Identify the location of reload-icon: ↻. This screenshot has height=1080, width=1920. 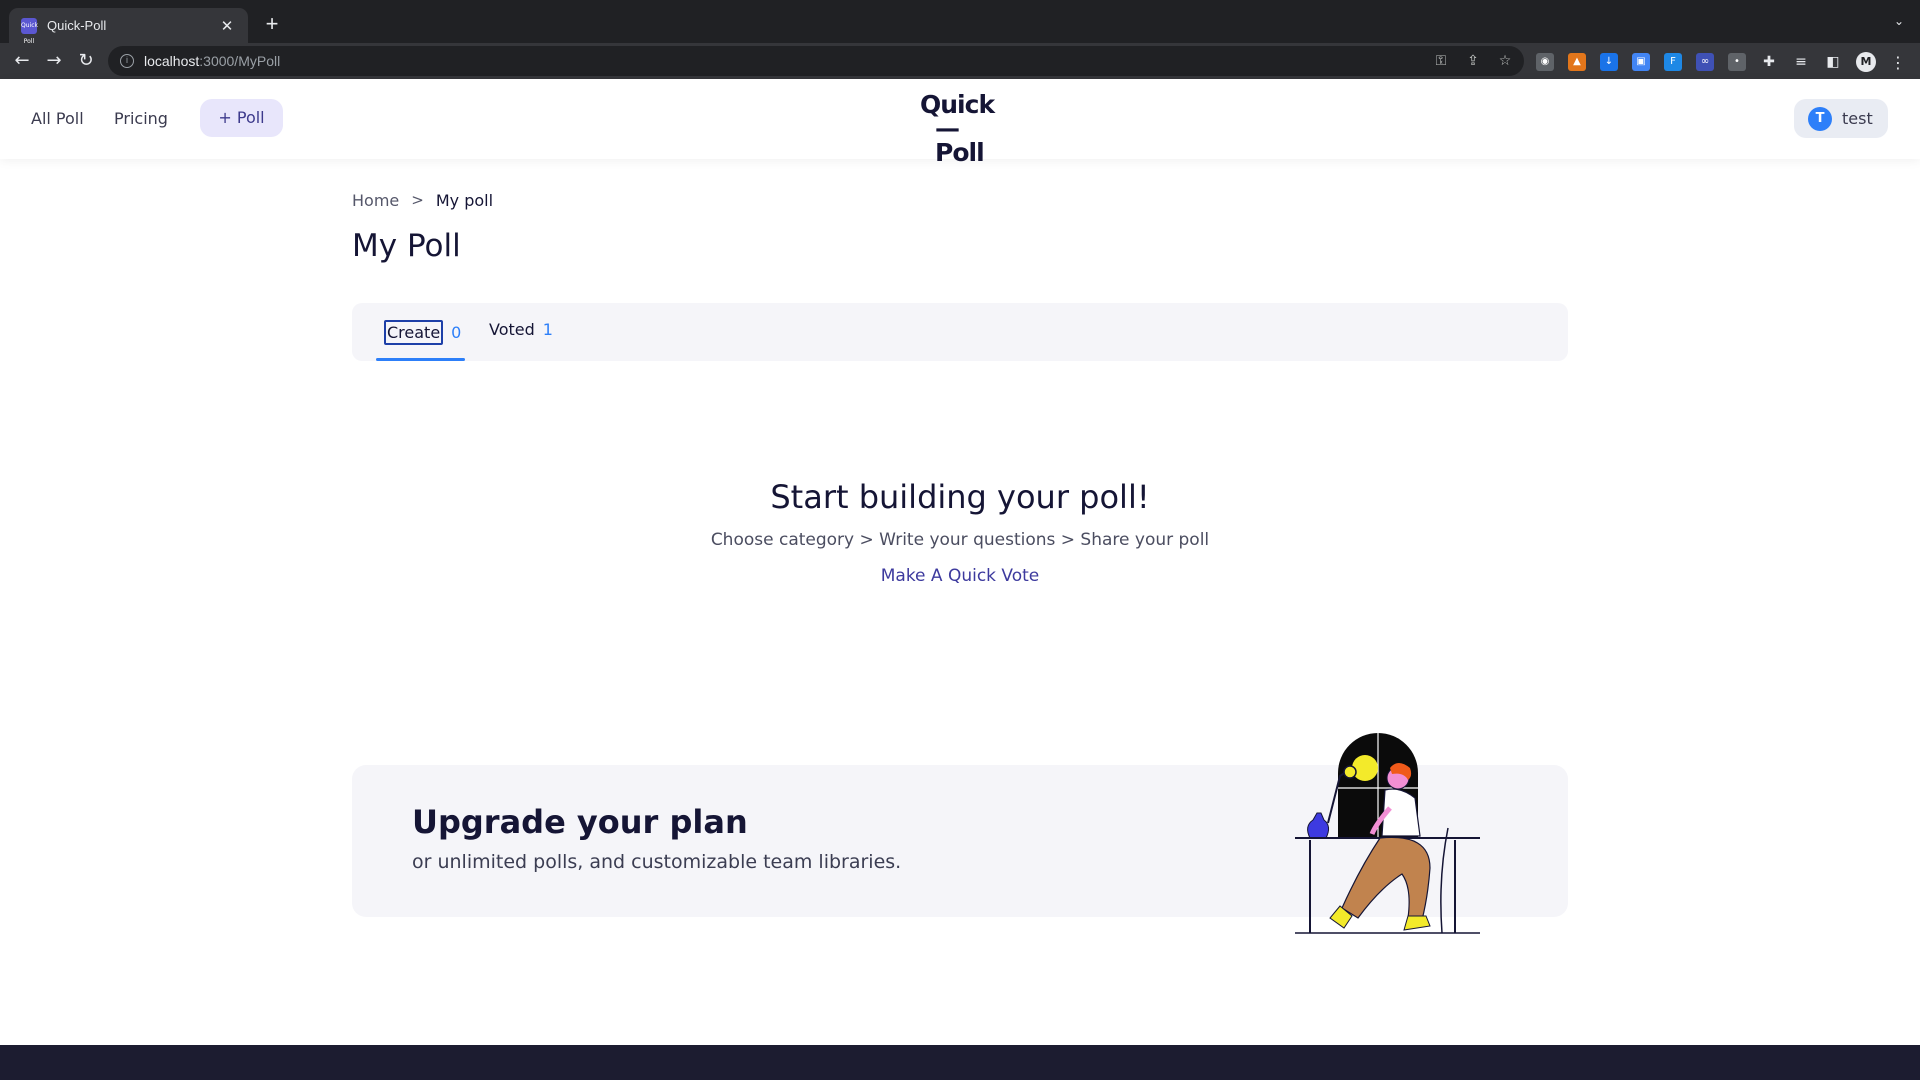
(86, 61).